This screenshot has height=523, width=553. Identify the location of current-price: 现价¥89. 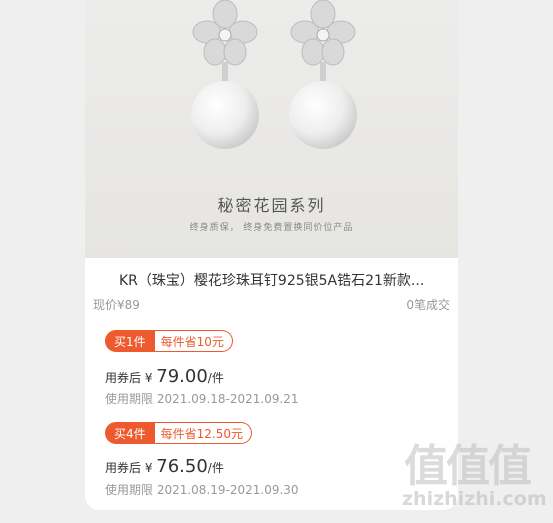
(116, 305).